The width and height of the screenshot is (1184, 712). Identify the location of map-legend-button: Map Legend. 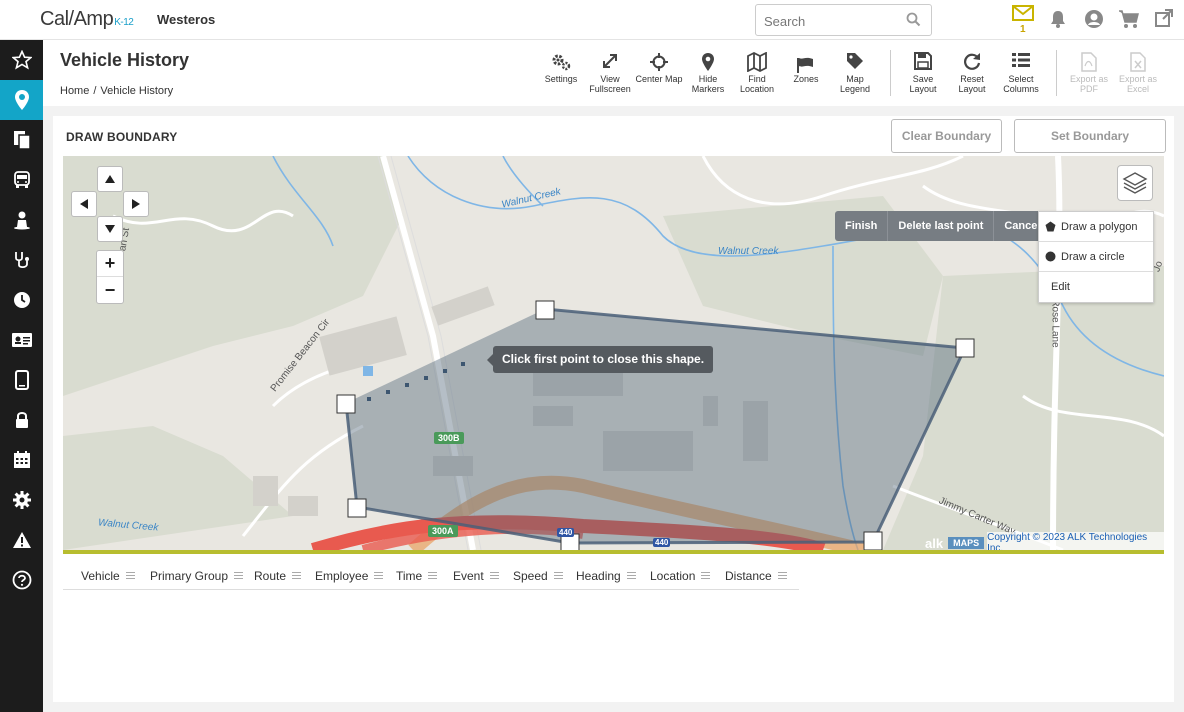
(855, 73).